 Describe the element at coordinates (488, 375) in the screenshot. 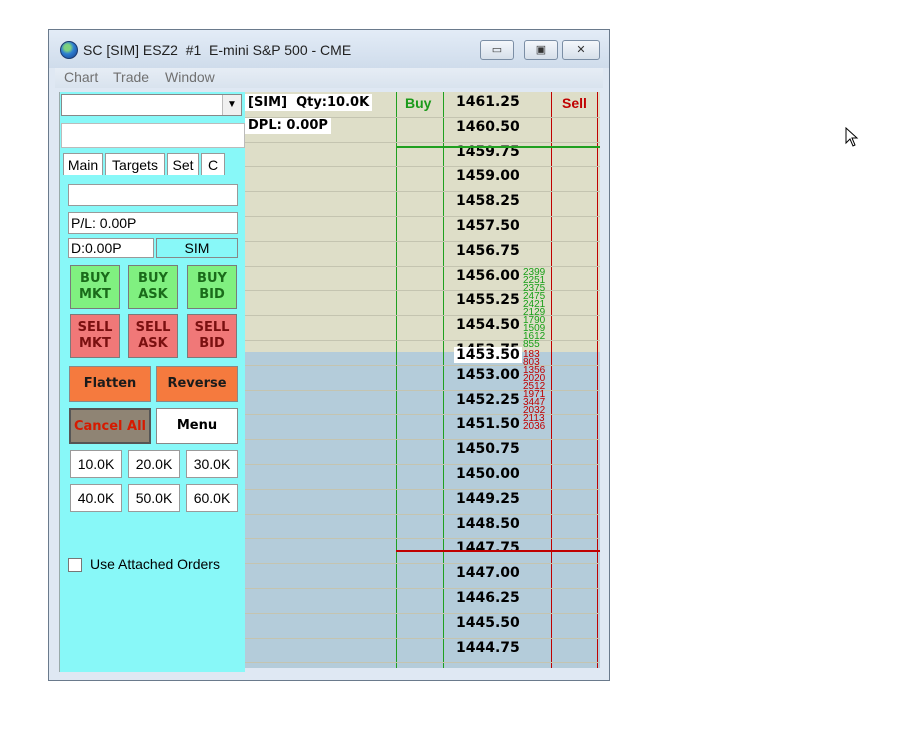

I see `price-cell: 1453.00` at that location.